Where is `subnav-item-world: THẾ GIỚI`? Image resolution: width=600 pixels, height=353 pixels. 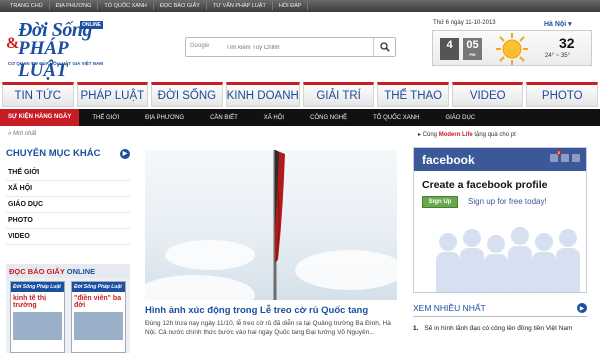 subnav-item-world: THẾ GIỚI is located at coordinates (105, 118).